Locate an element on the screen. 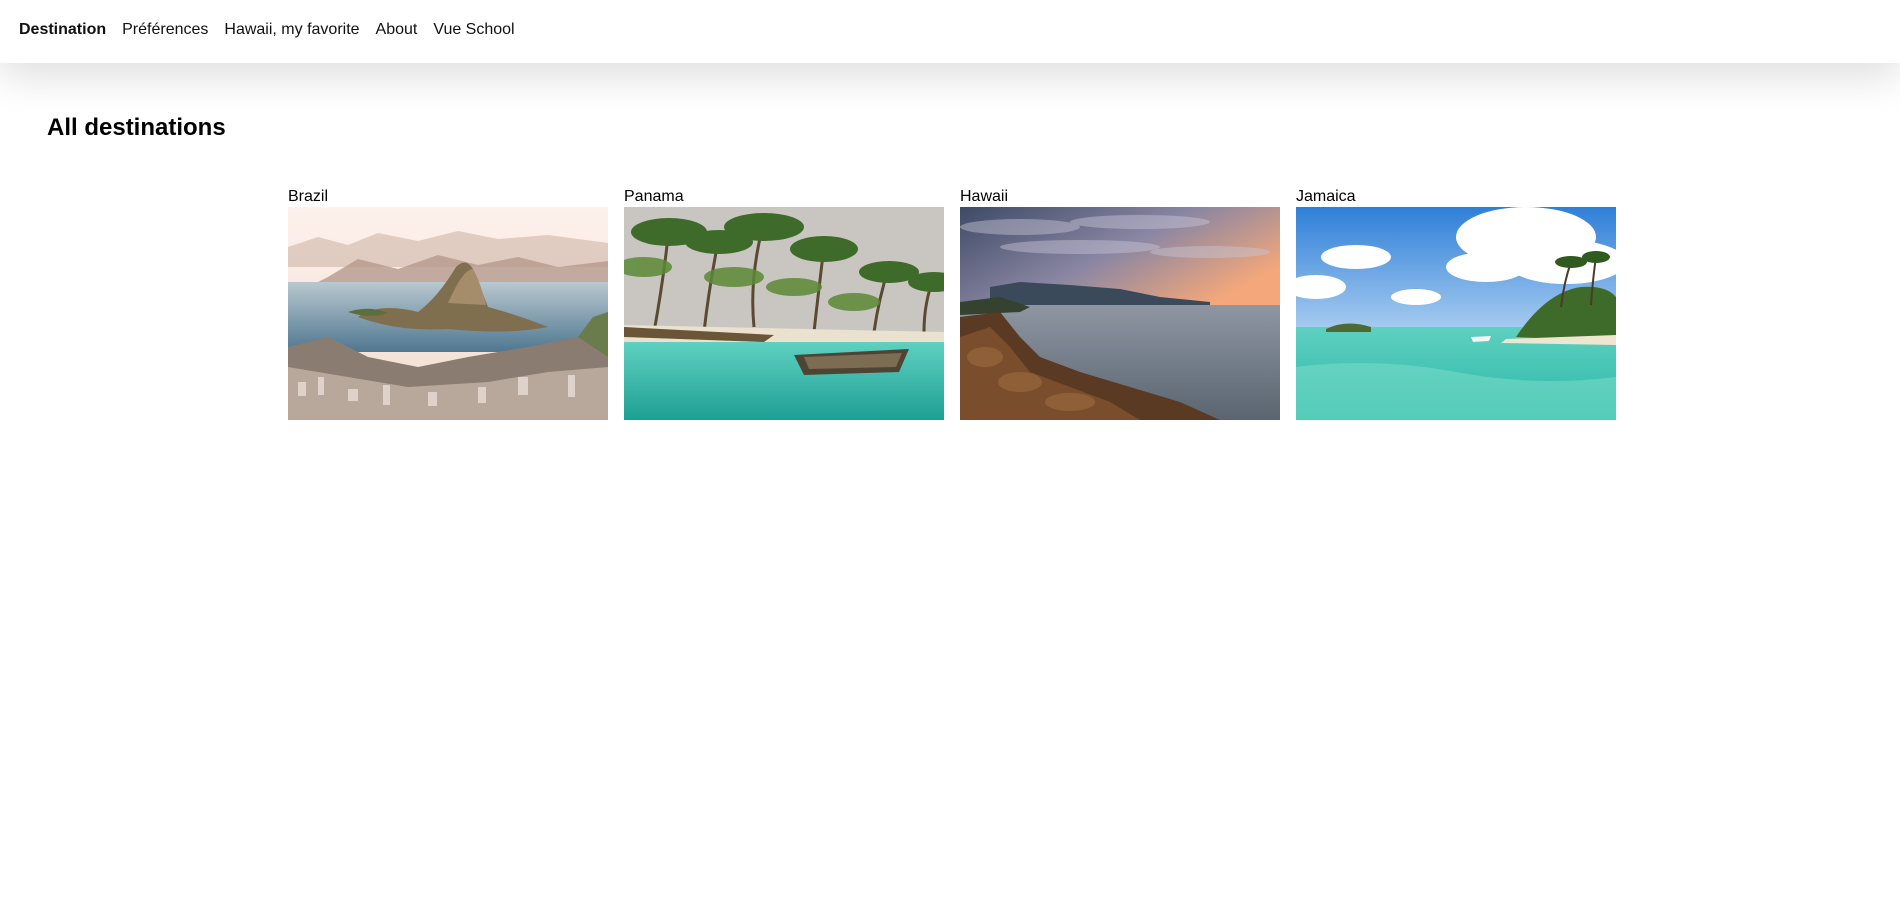 The height and width of the screenshot is (915, 1900). nav-link-destination: Destination is located at coordinates (62, 30).